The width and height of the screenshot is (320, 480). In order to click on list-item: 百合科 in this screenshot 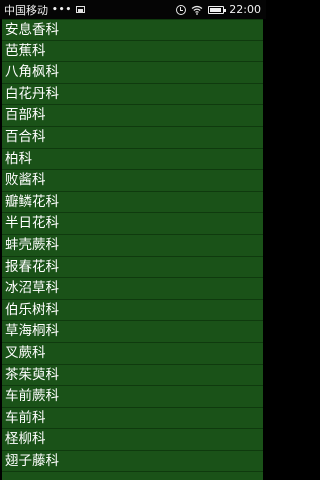, I will do `click(132, 138)`.